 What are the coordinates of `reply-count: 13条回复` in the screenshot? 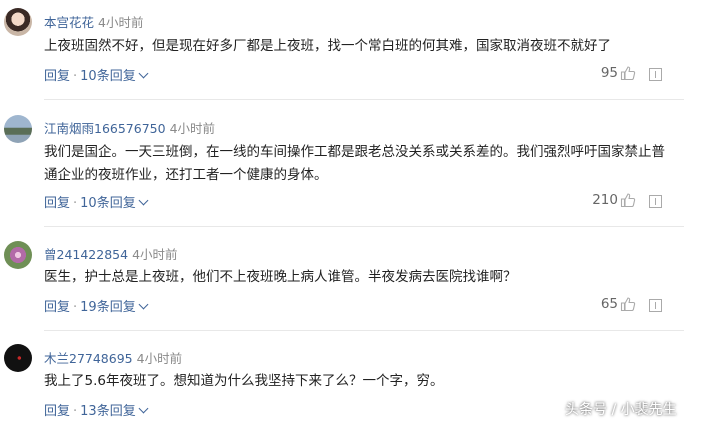 It's located at (108, 411).